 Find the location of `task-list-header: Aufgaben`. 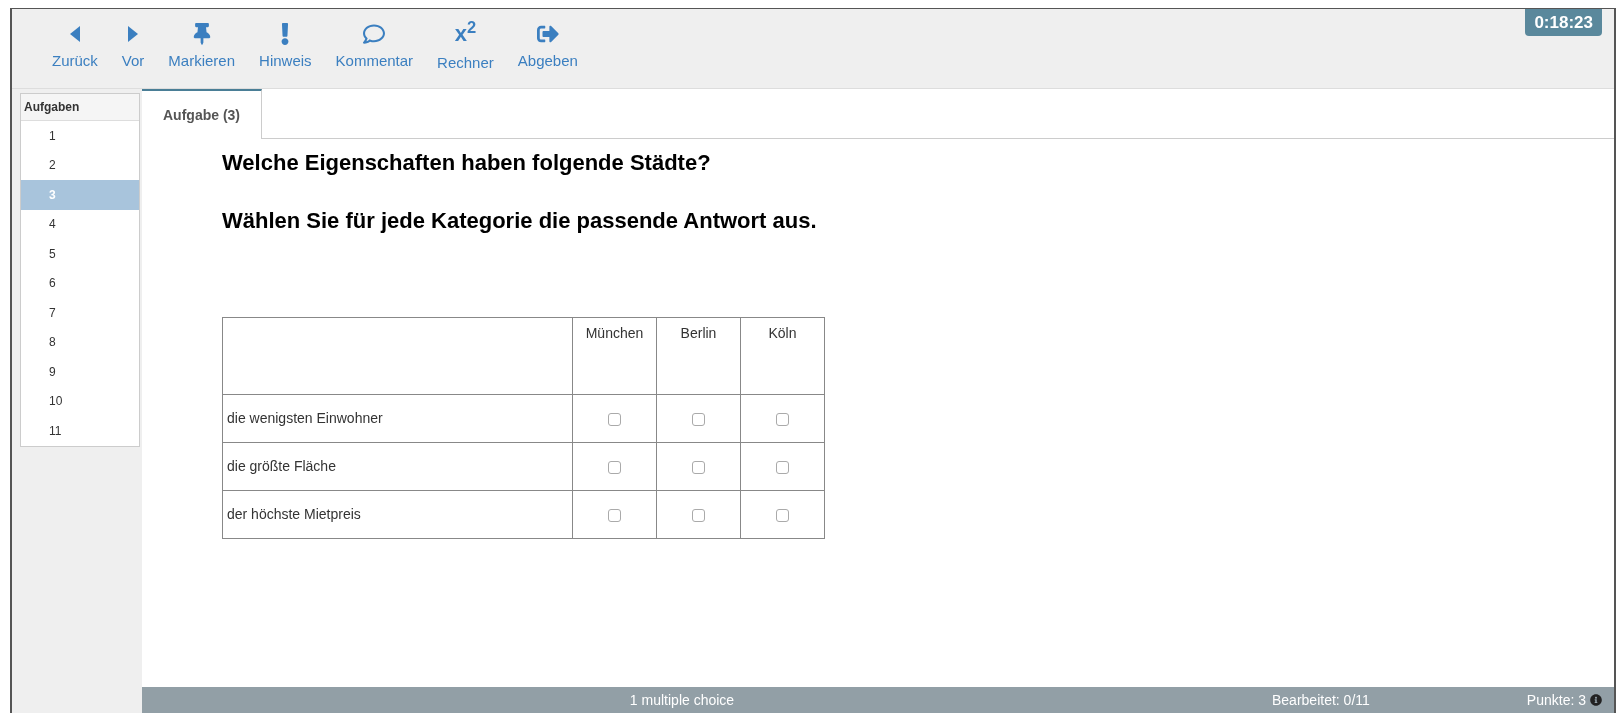

task-list-header: Aufgaben is located at coordinates (80, 107).